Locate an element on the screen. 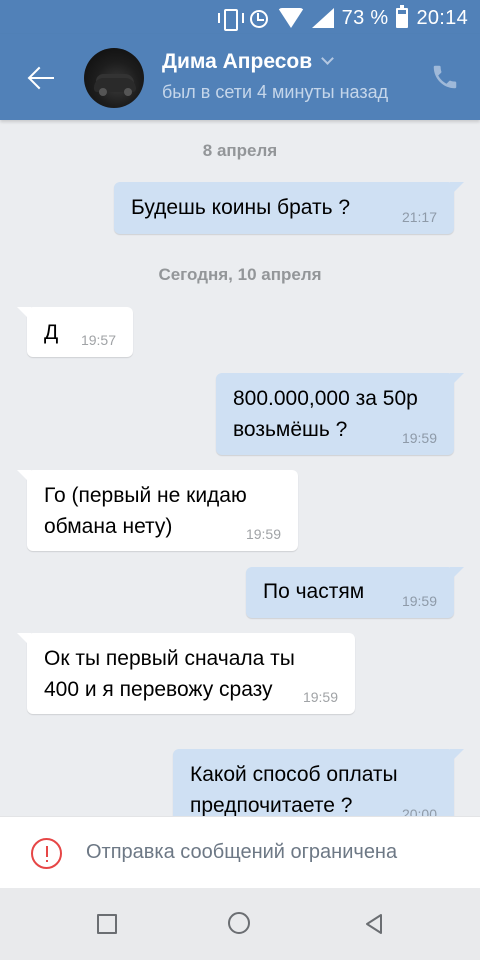 This screenshot has height=960, width=480. wifi-icon is located at coordinates (290, 18).